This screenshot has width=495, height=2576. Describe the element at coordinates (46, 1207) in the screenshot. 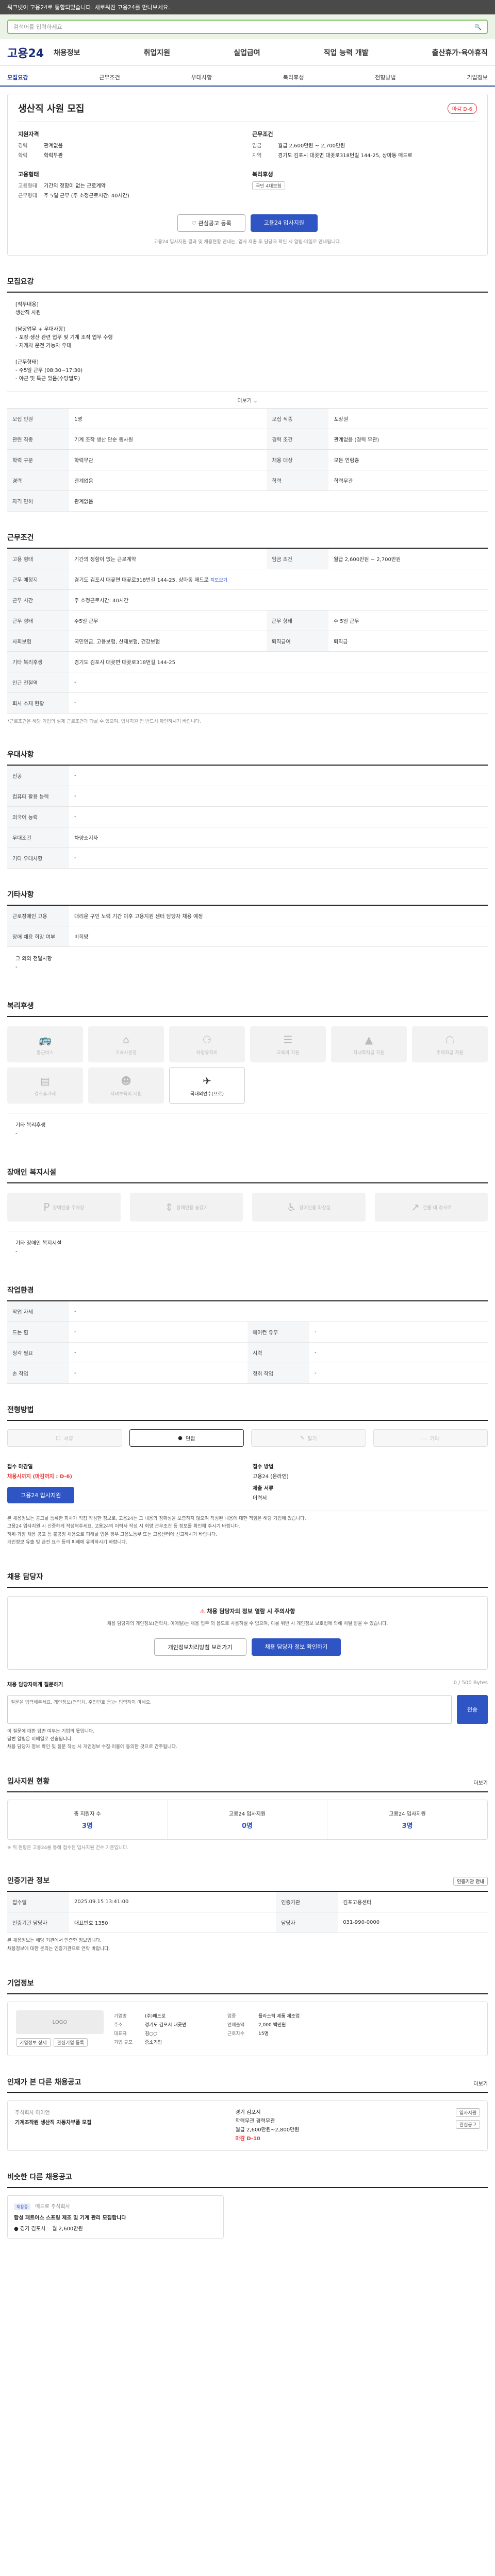

I see `parking-icon: P` at that location.